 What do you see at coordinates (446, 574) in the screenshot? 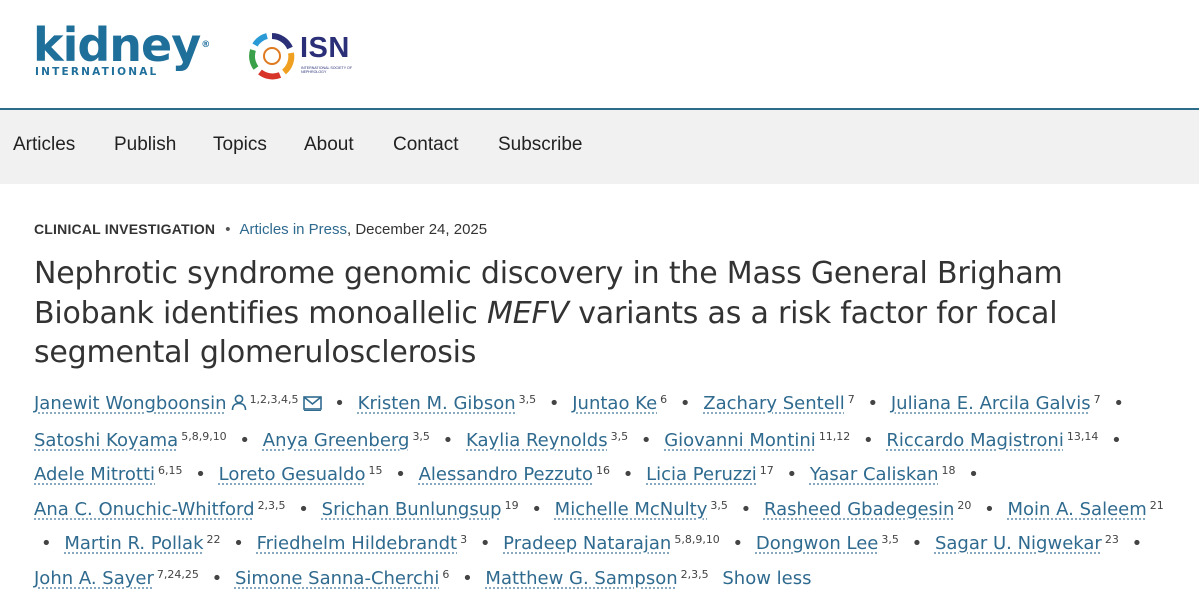
I see `author-affiliation: 6` at bounding box center [446, 574].